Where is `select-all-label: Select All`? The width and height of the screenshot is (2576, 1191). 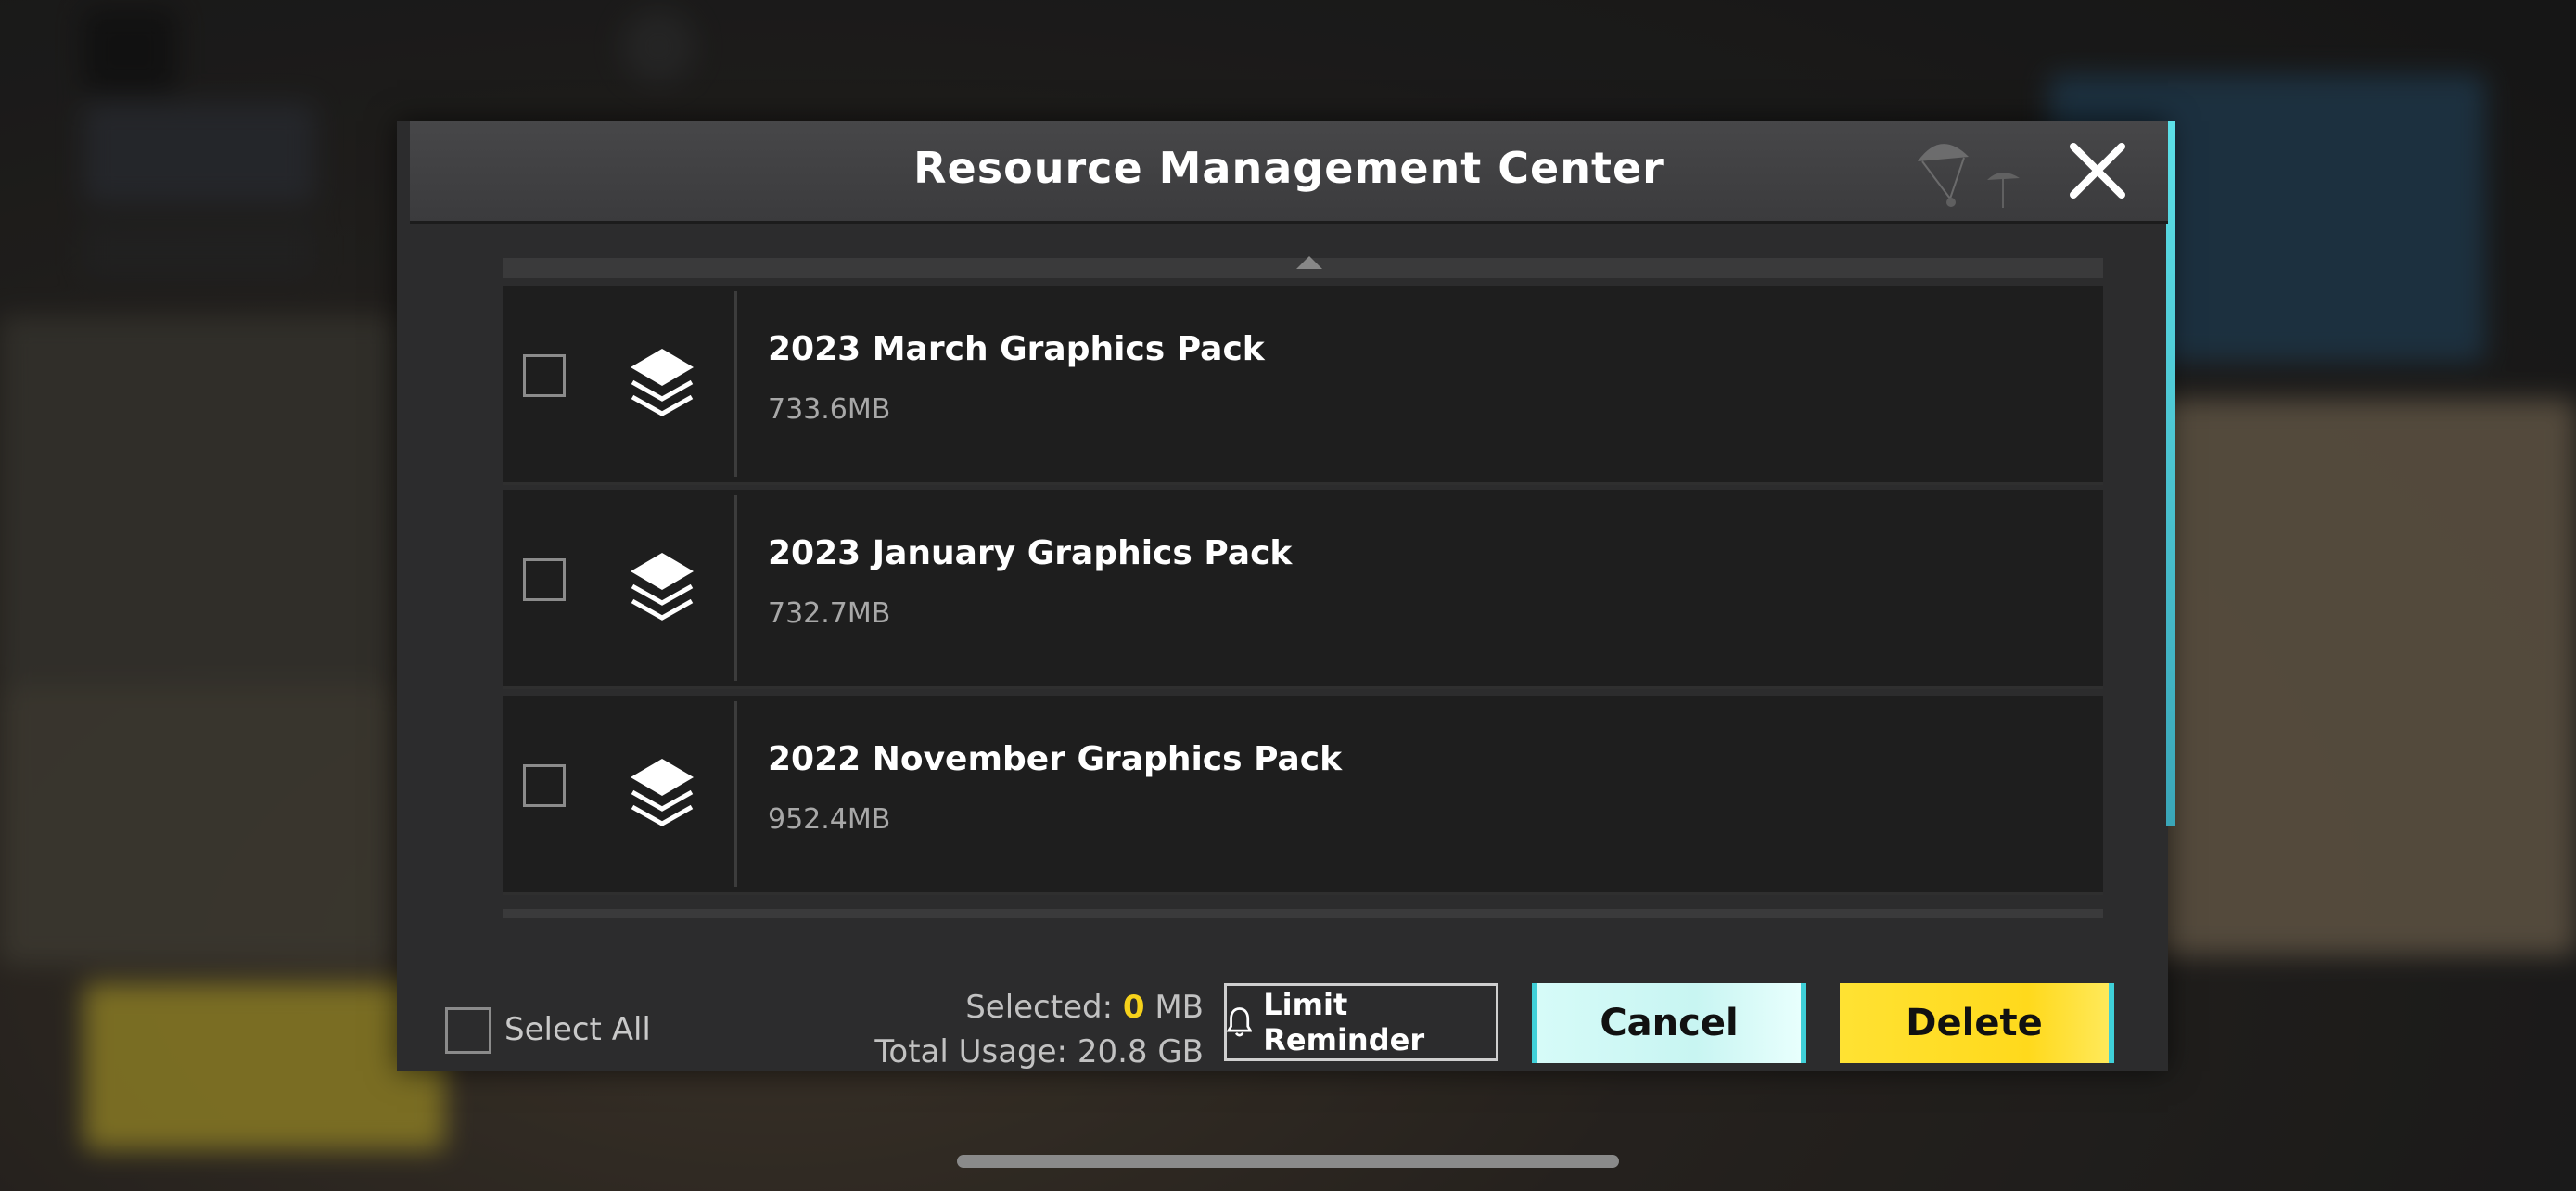 select-all-label: Select All is located at coordinates (578, 1029).